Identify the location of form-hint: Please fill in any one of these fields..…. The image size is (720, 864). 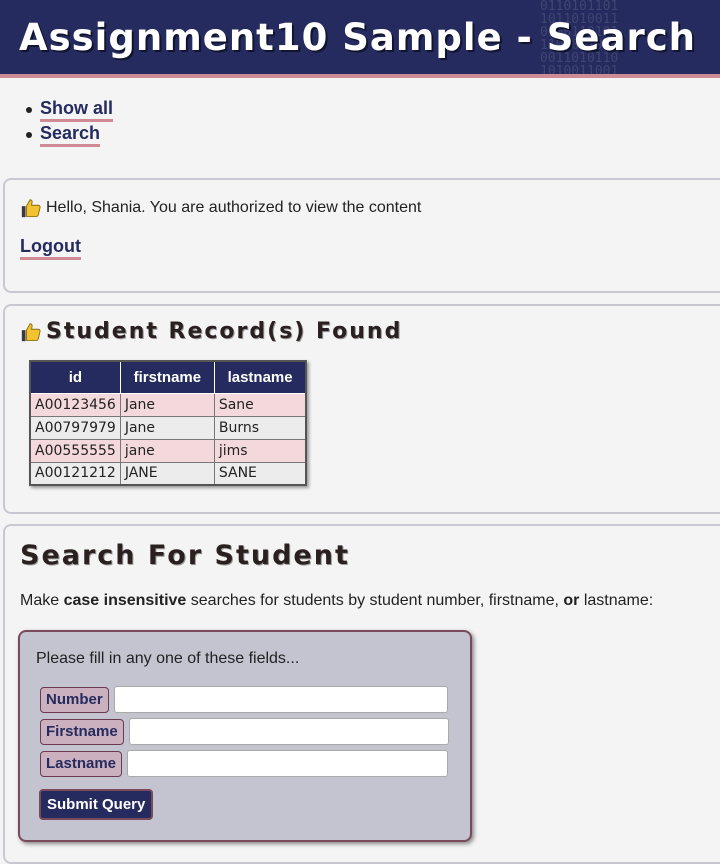
(168, 658).